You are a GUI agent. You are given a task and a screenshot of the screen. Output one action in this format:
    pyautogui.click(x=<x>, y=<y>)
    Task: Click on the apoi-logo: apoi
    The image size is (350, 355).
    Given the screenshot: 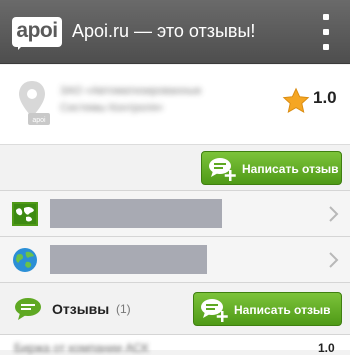 What is the action you would take?
    pyautogui.click(x=37, y=33)
    